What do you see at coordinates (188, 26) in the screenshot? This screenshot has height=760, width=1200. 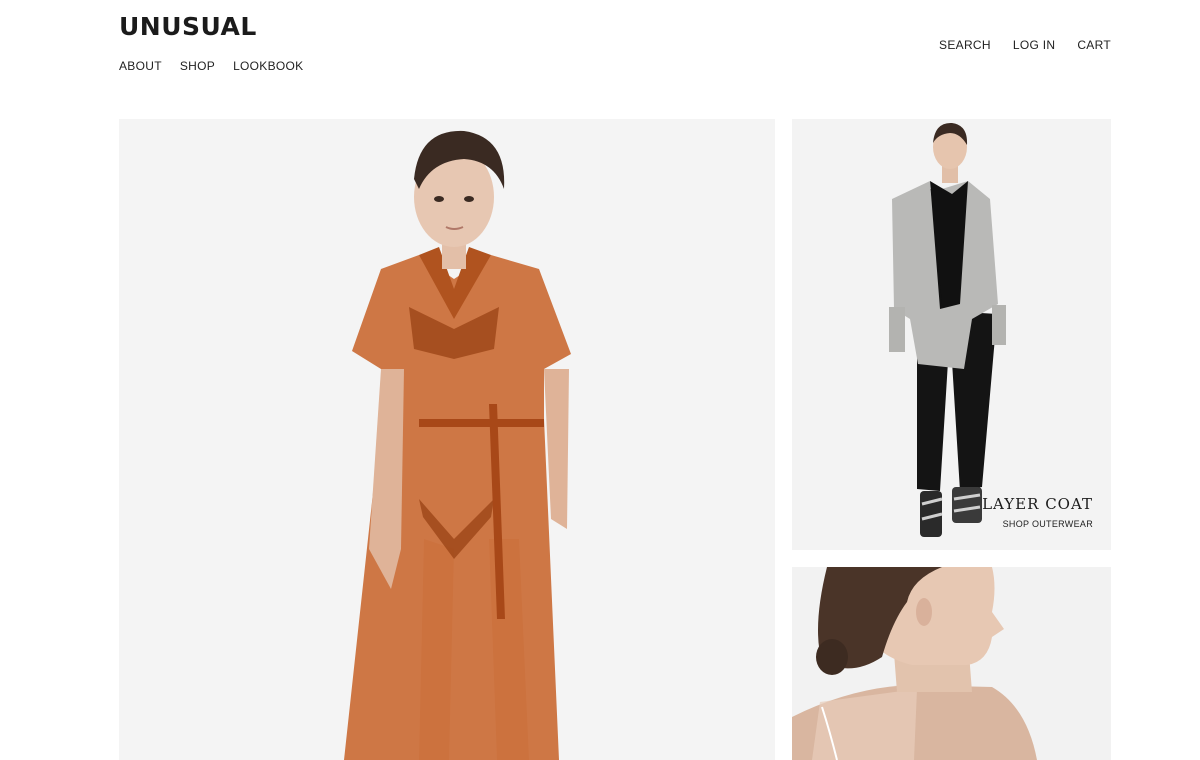 I see `brand-logo: UNUSUAL` at bounding box center [188, 26].